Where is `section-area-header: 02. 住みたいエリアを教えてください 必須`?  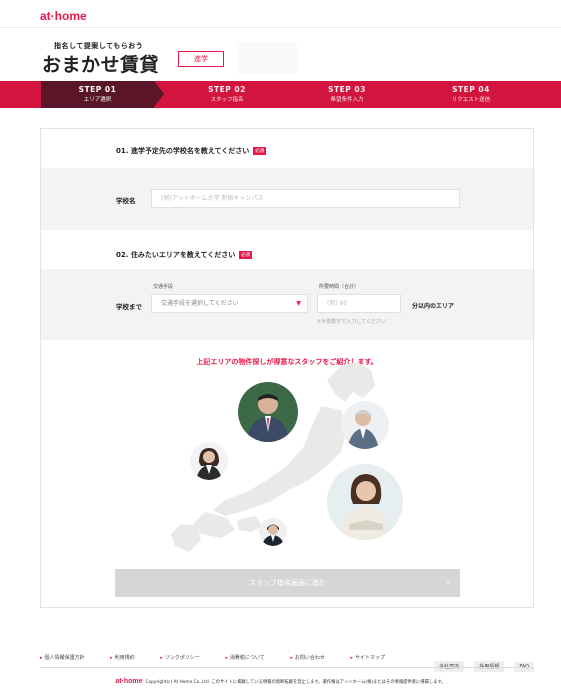 section-area-header: 02. 住みたいエリアを教えてください 必須 is located at coordinates (287, 249).